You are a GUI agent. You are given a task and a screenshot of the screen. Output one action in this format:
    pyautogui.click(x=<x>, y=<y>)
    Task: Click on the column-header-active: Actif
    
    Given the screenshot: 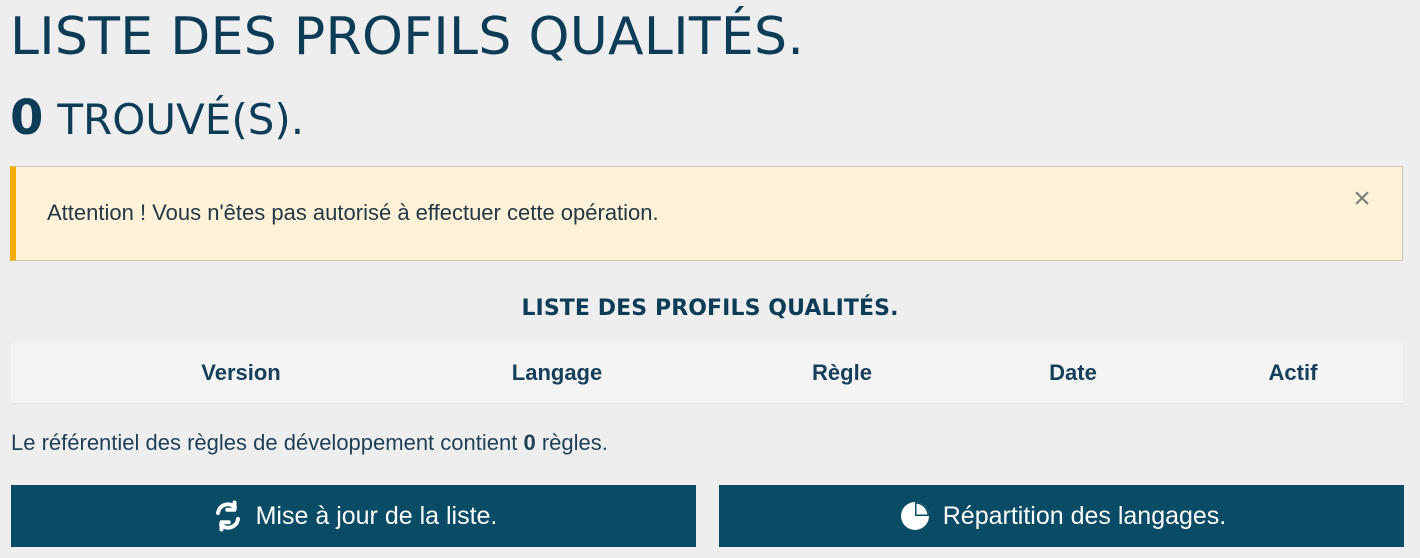 What is the action you would take?
    pyautogui.click(x=1293, y=372)
    